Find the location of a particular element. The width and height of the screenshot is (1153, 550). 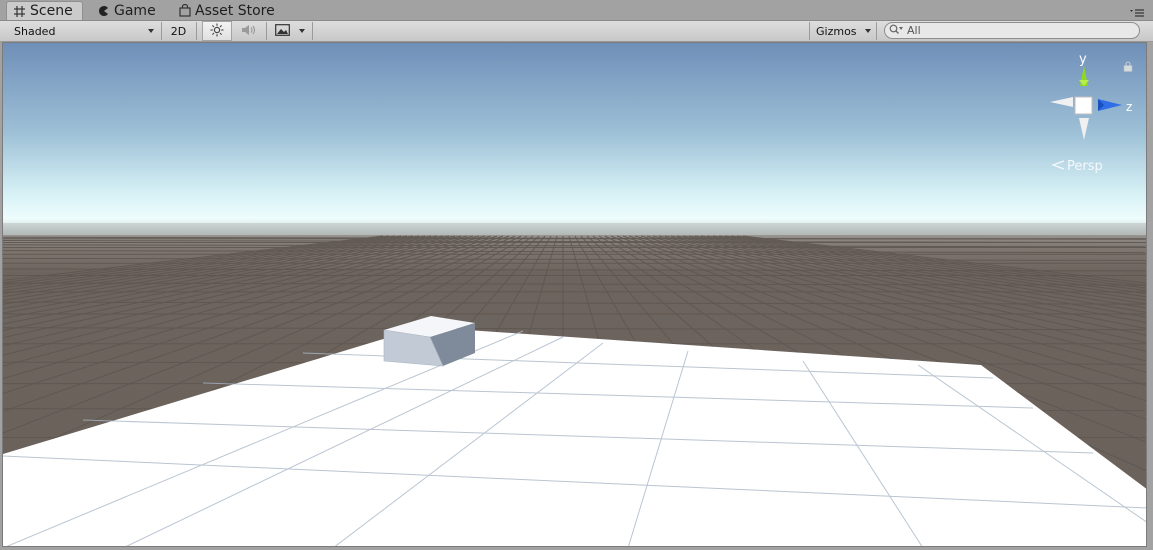

panel-menu-icon is located at coordinates (1137, 10).